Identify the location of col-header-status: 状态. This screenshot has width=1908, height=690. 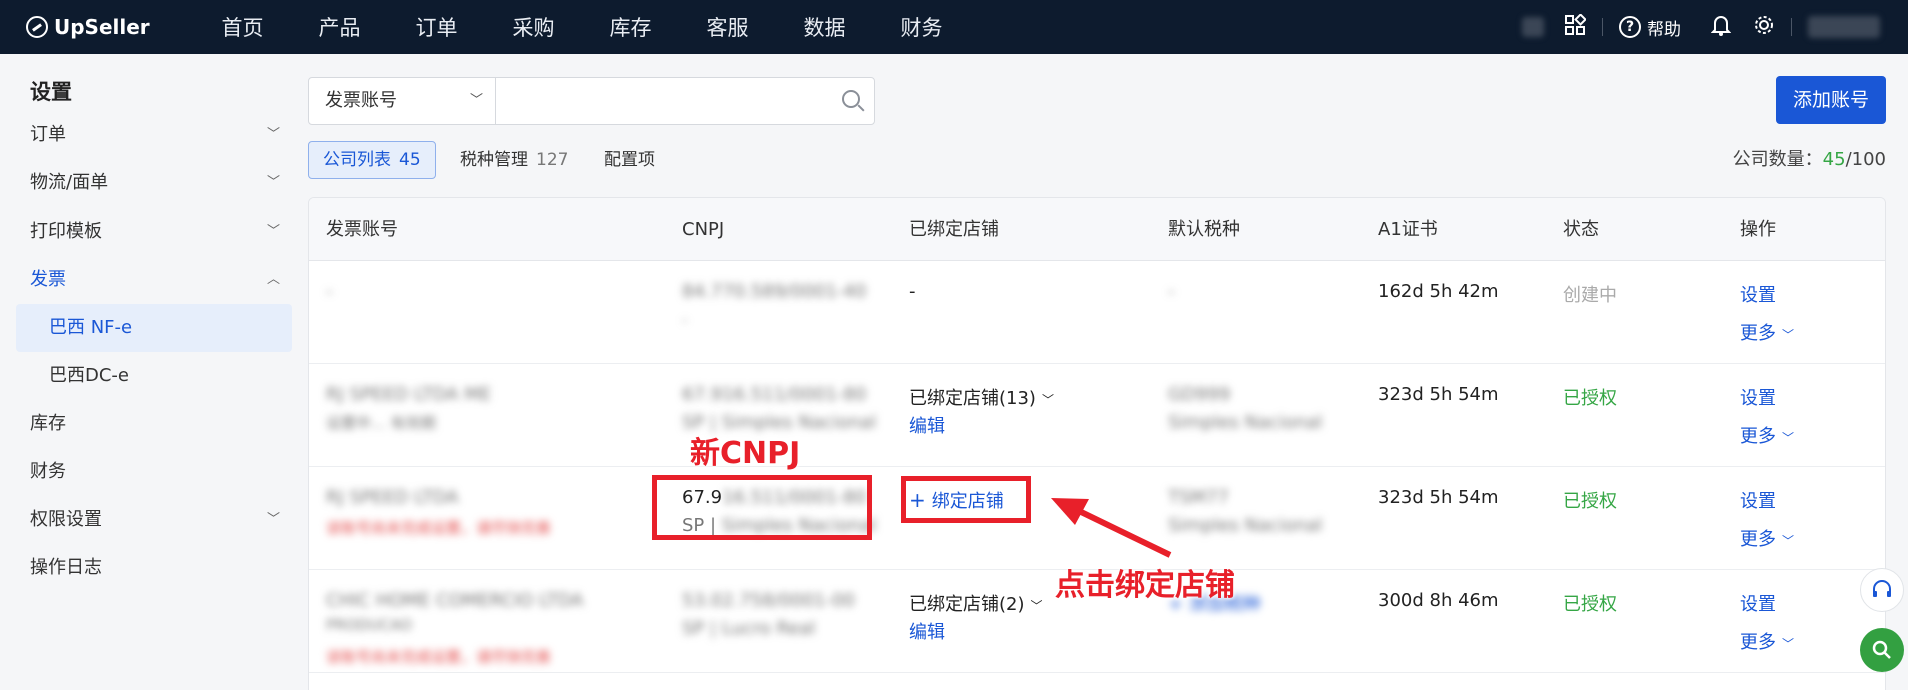
(1581, 229).